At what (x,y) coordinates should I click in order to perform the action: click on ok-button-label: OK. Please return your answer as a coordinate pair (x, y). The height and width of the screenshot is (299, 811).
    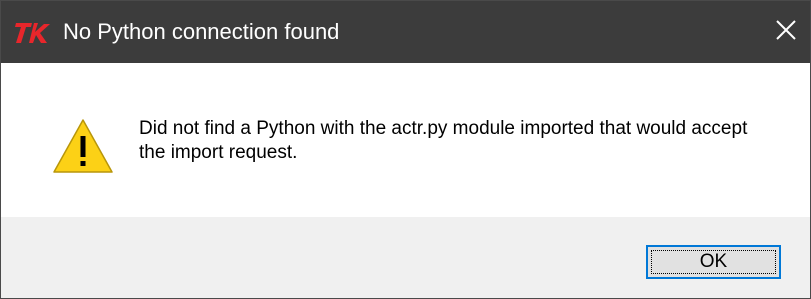
    Looking at the image, I should click on (713, 261).